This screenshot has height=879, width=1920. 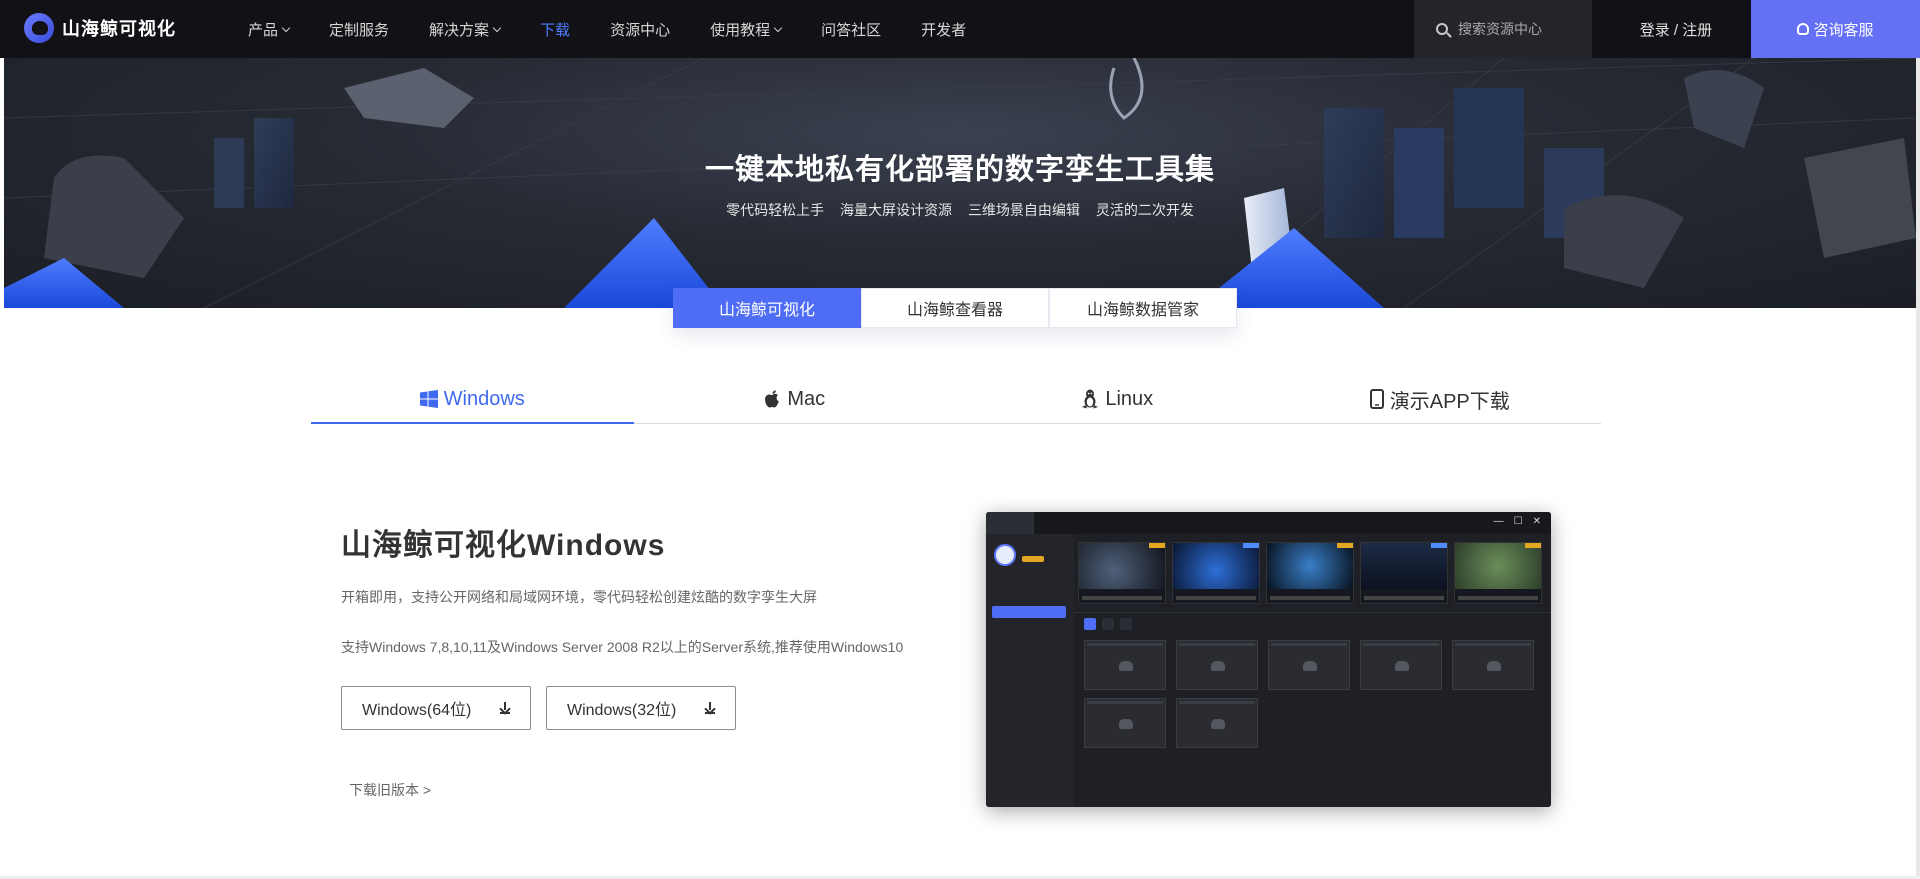 What do you see at coordinates (1268, 523) in the screenshot?
I see `app-title-bar: — ☐ ✕` at bounding box center [1268, 523].